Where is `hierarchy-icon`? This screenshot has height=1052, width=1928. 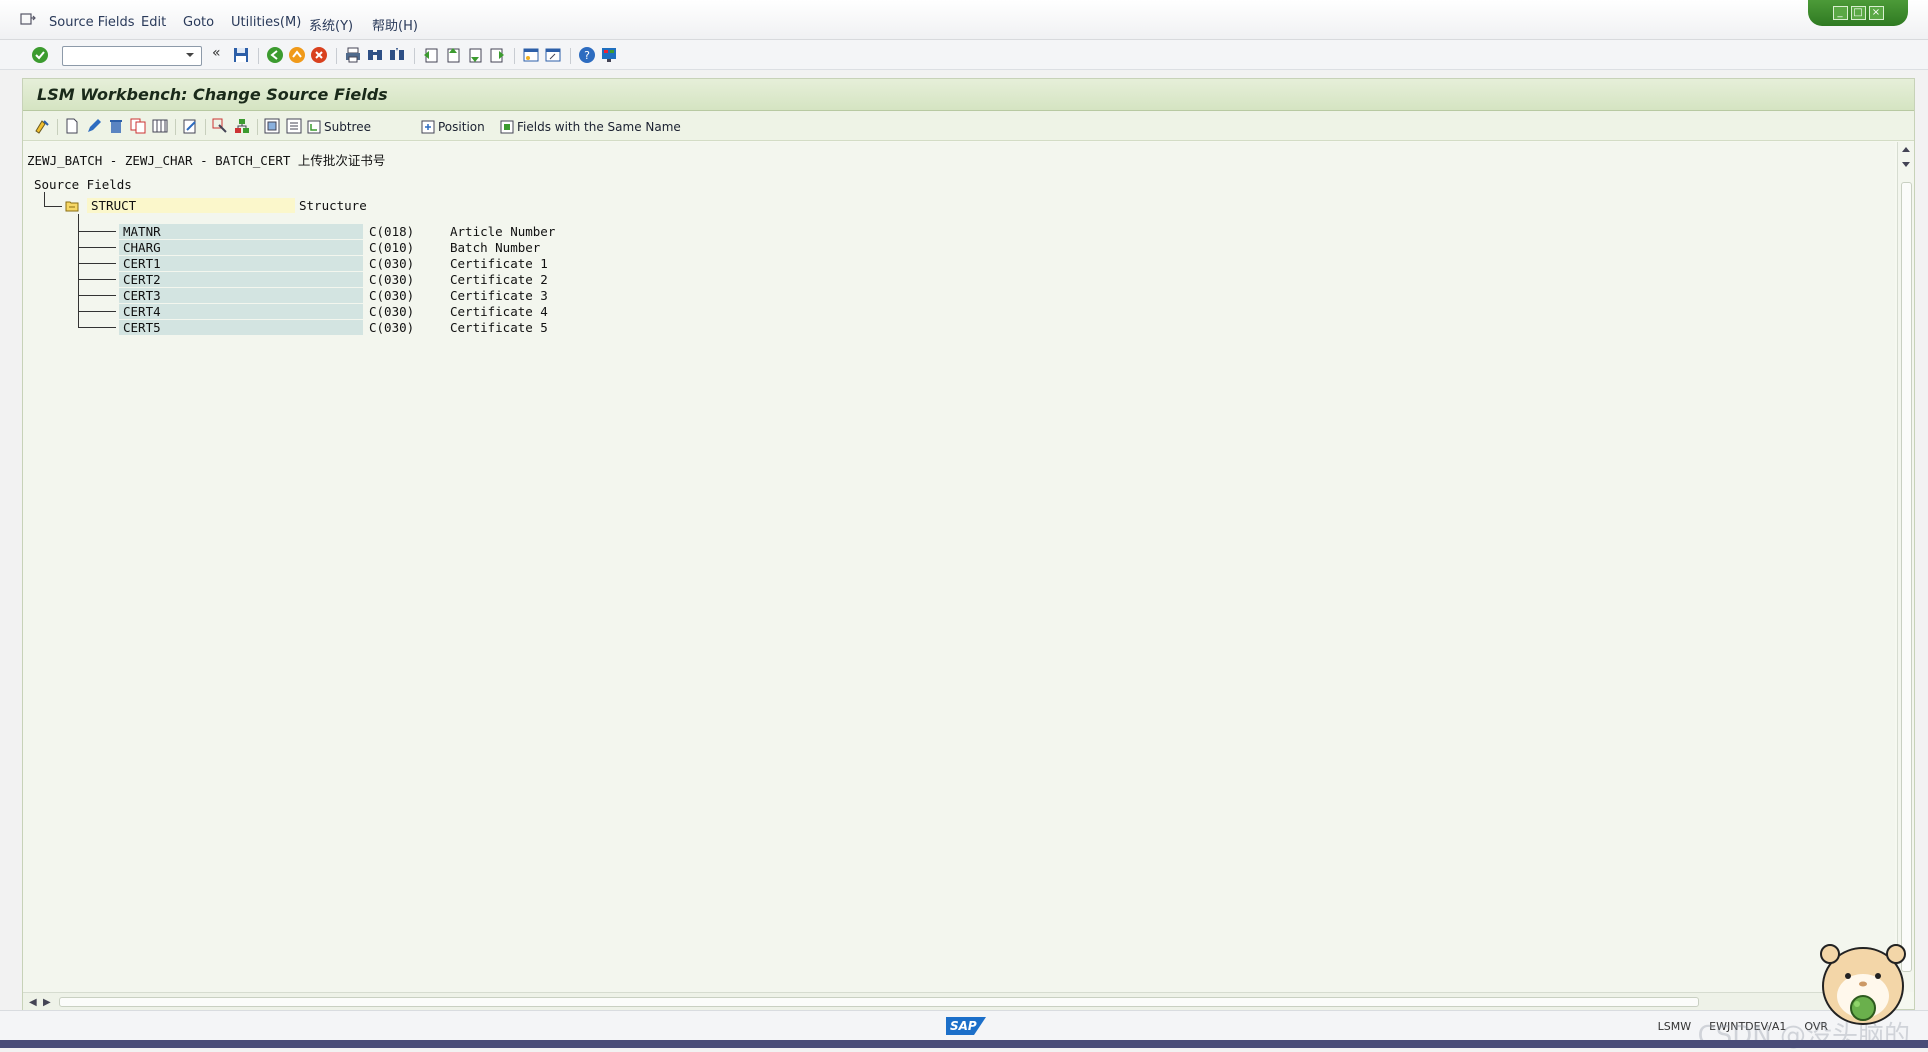
hierarchy-icon is located at coordinates (242, 126).